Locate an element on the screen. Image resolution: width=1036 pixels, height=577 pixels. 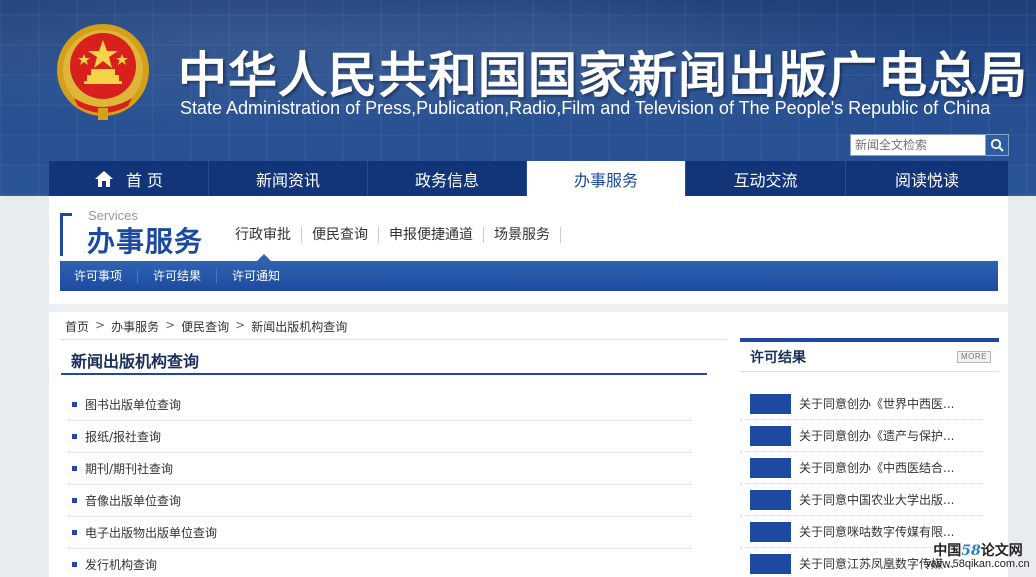
nav-reading: 阅读悦读 is located at coordinates (927, 178).